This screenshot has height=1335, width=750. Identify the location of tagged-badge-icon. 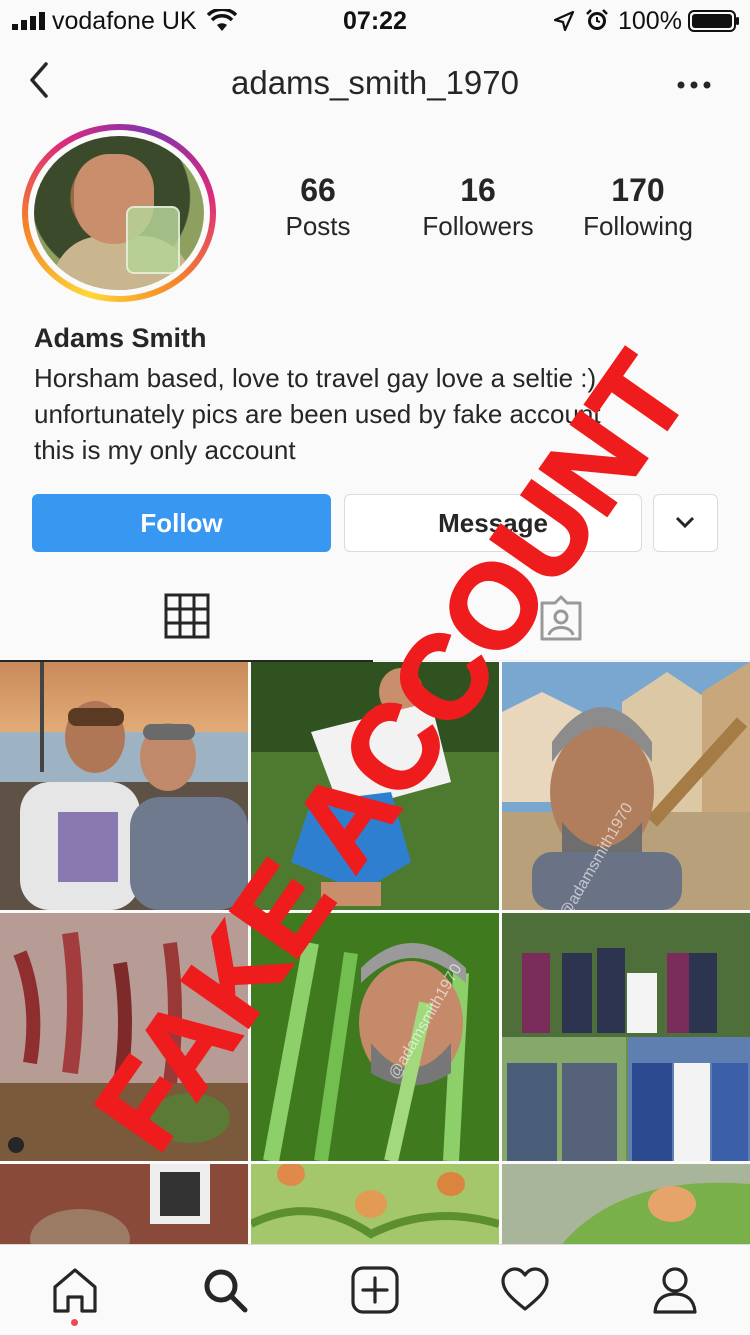
(16, 1145).